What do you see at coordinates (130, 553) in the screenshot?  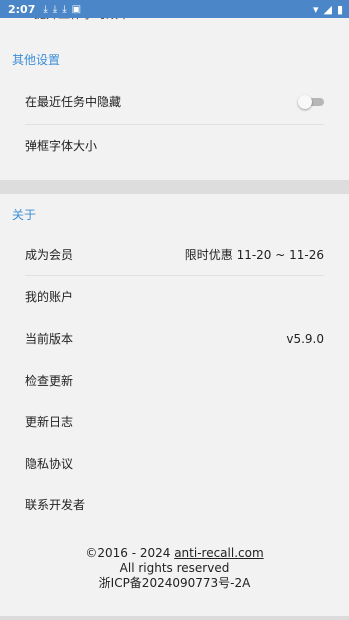 I see `copyright-text: ©2016 - 2024` at bounding box center [130, 553].